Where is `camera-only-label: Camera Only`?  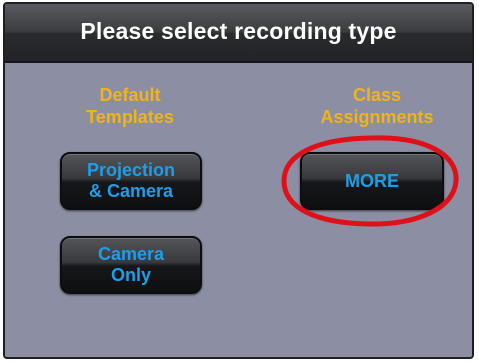
camera-only-label: Camera Only is located at coordinates (131, 264).